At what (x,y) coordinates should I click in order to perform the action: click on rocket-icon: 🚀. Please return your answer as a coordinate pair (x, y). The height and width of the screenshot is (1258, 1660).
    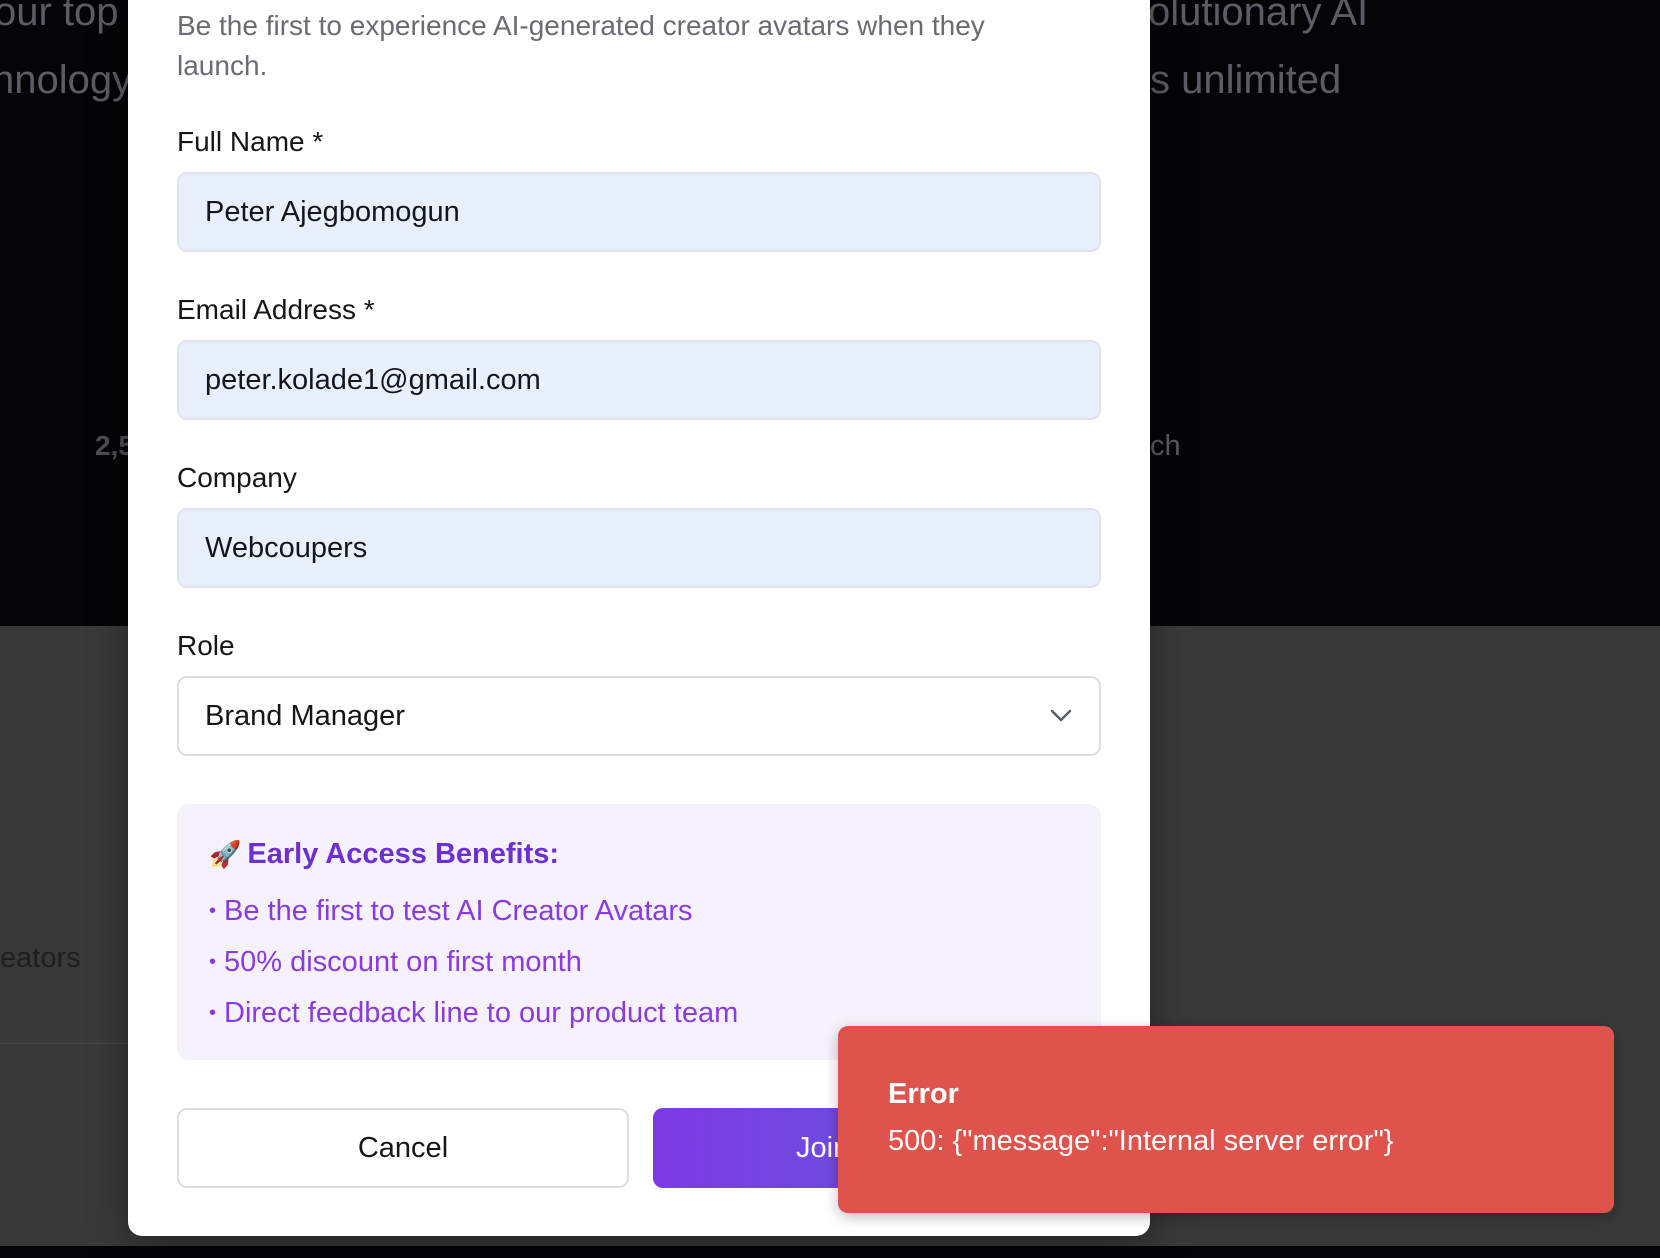
    Looking at the image, I should click on (225, 854).